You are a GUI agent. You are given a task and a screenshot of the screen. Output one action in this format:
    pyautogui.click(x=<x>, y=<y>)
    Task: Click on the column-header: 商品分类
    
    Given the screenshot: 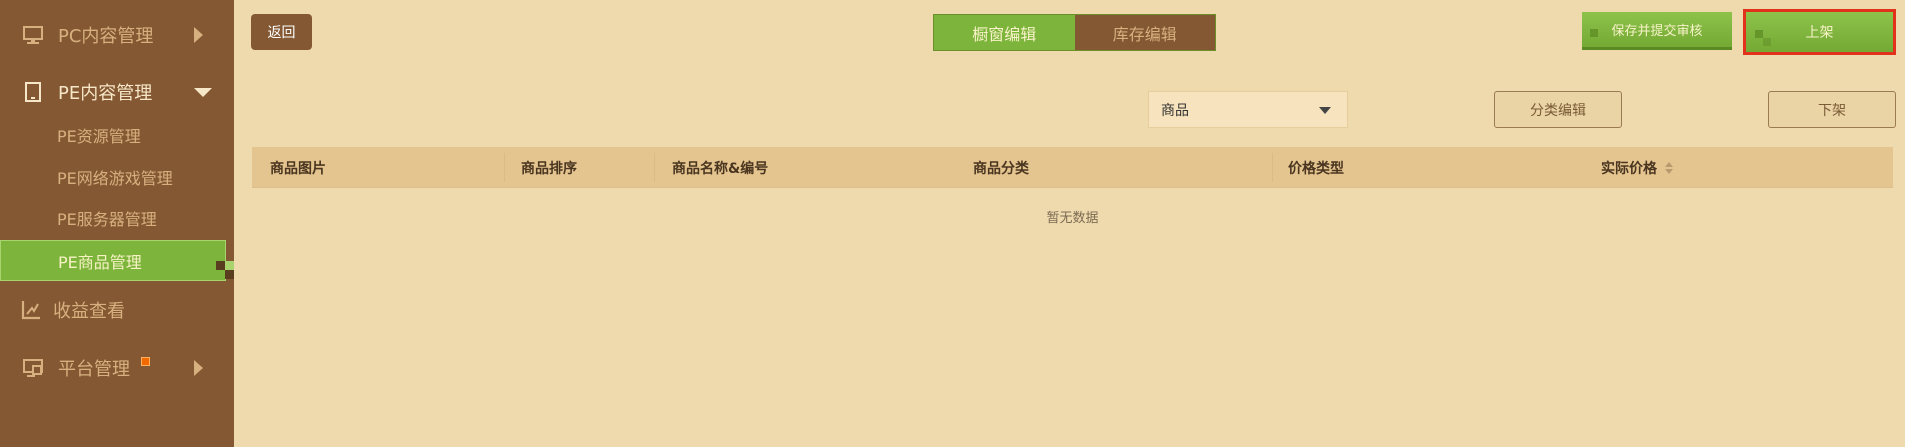 What is the action you would take?
    pyautogui.click(x=1001, y=168)
    